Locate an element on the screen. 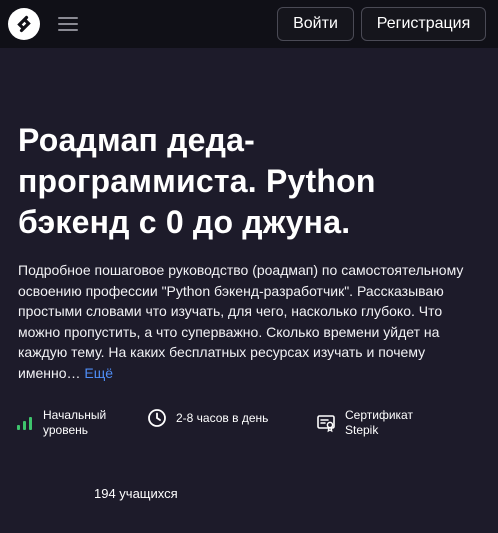  stepik-logo-icon is located at coordinates (24, 24).